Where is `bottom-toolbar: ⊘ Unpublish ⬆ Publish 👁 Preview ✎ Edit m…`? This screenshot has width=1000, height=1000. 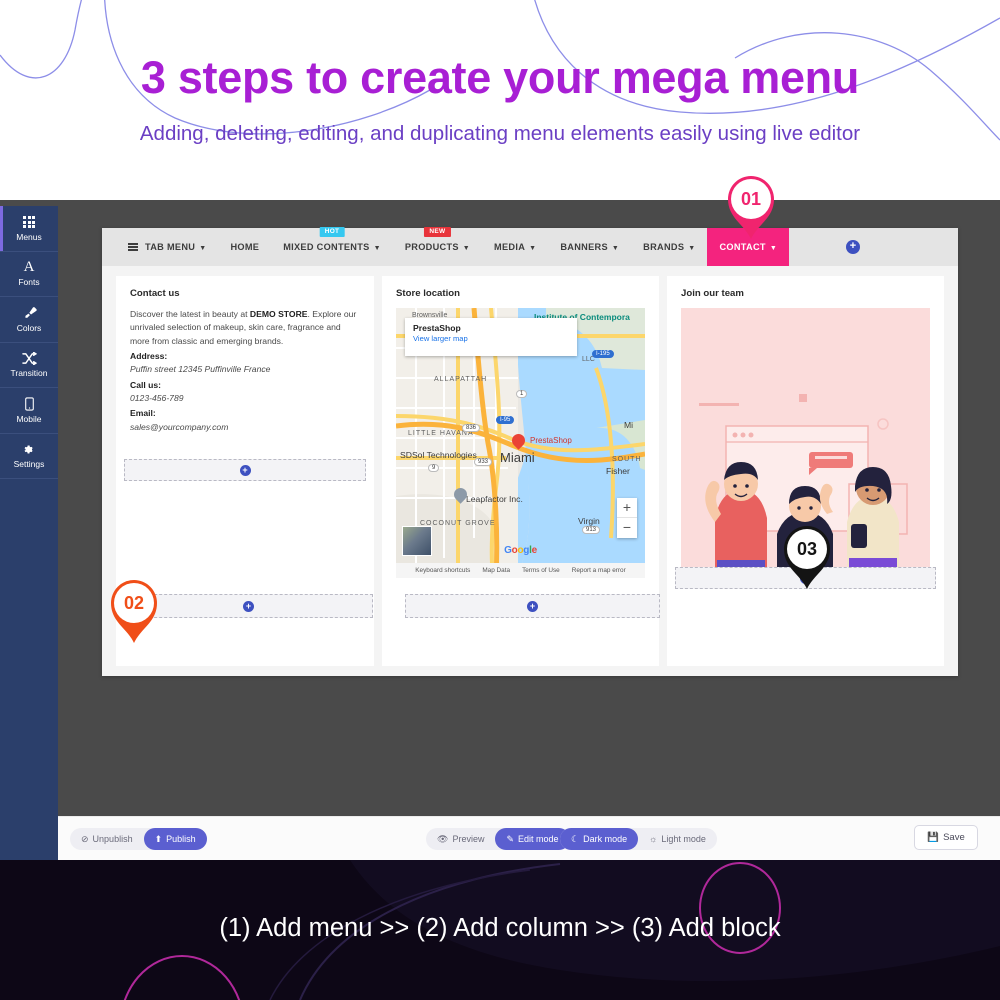
bottom-toolbar: ⊘ Unpublish ⬆ Publish 👁 Preview ✎ Edit m… is located at coordinates (529, 838).